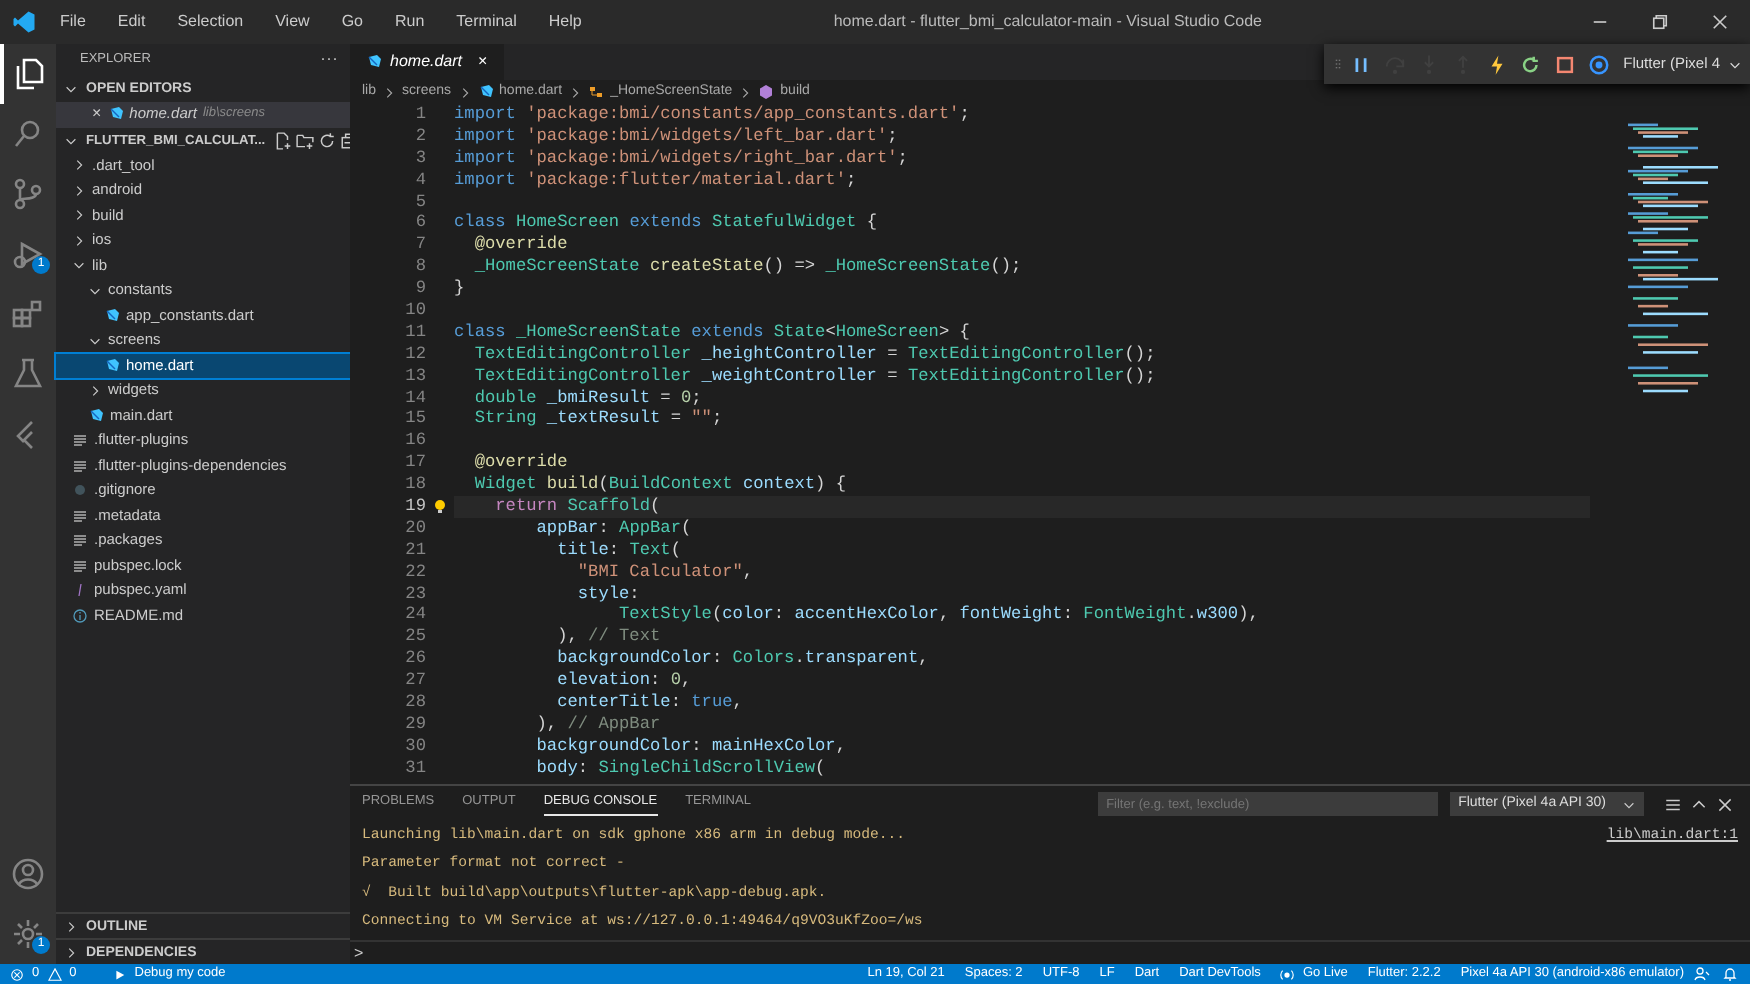  What do you see at coordinates (414, 572) in the screenshot?
I see `line-number: 22` at bounding box center [414, 572].